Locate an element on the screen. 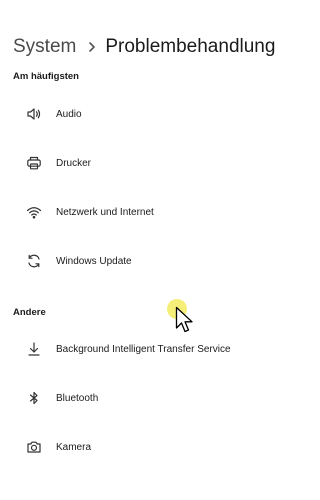  troubleshooter-label: Audio is located at coordinates (69, 114).